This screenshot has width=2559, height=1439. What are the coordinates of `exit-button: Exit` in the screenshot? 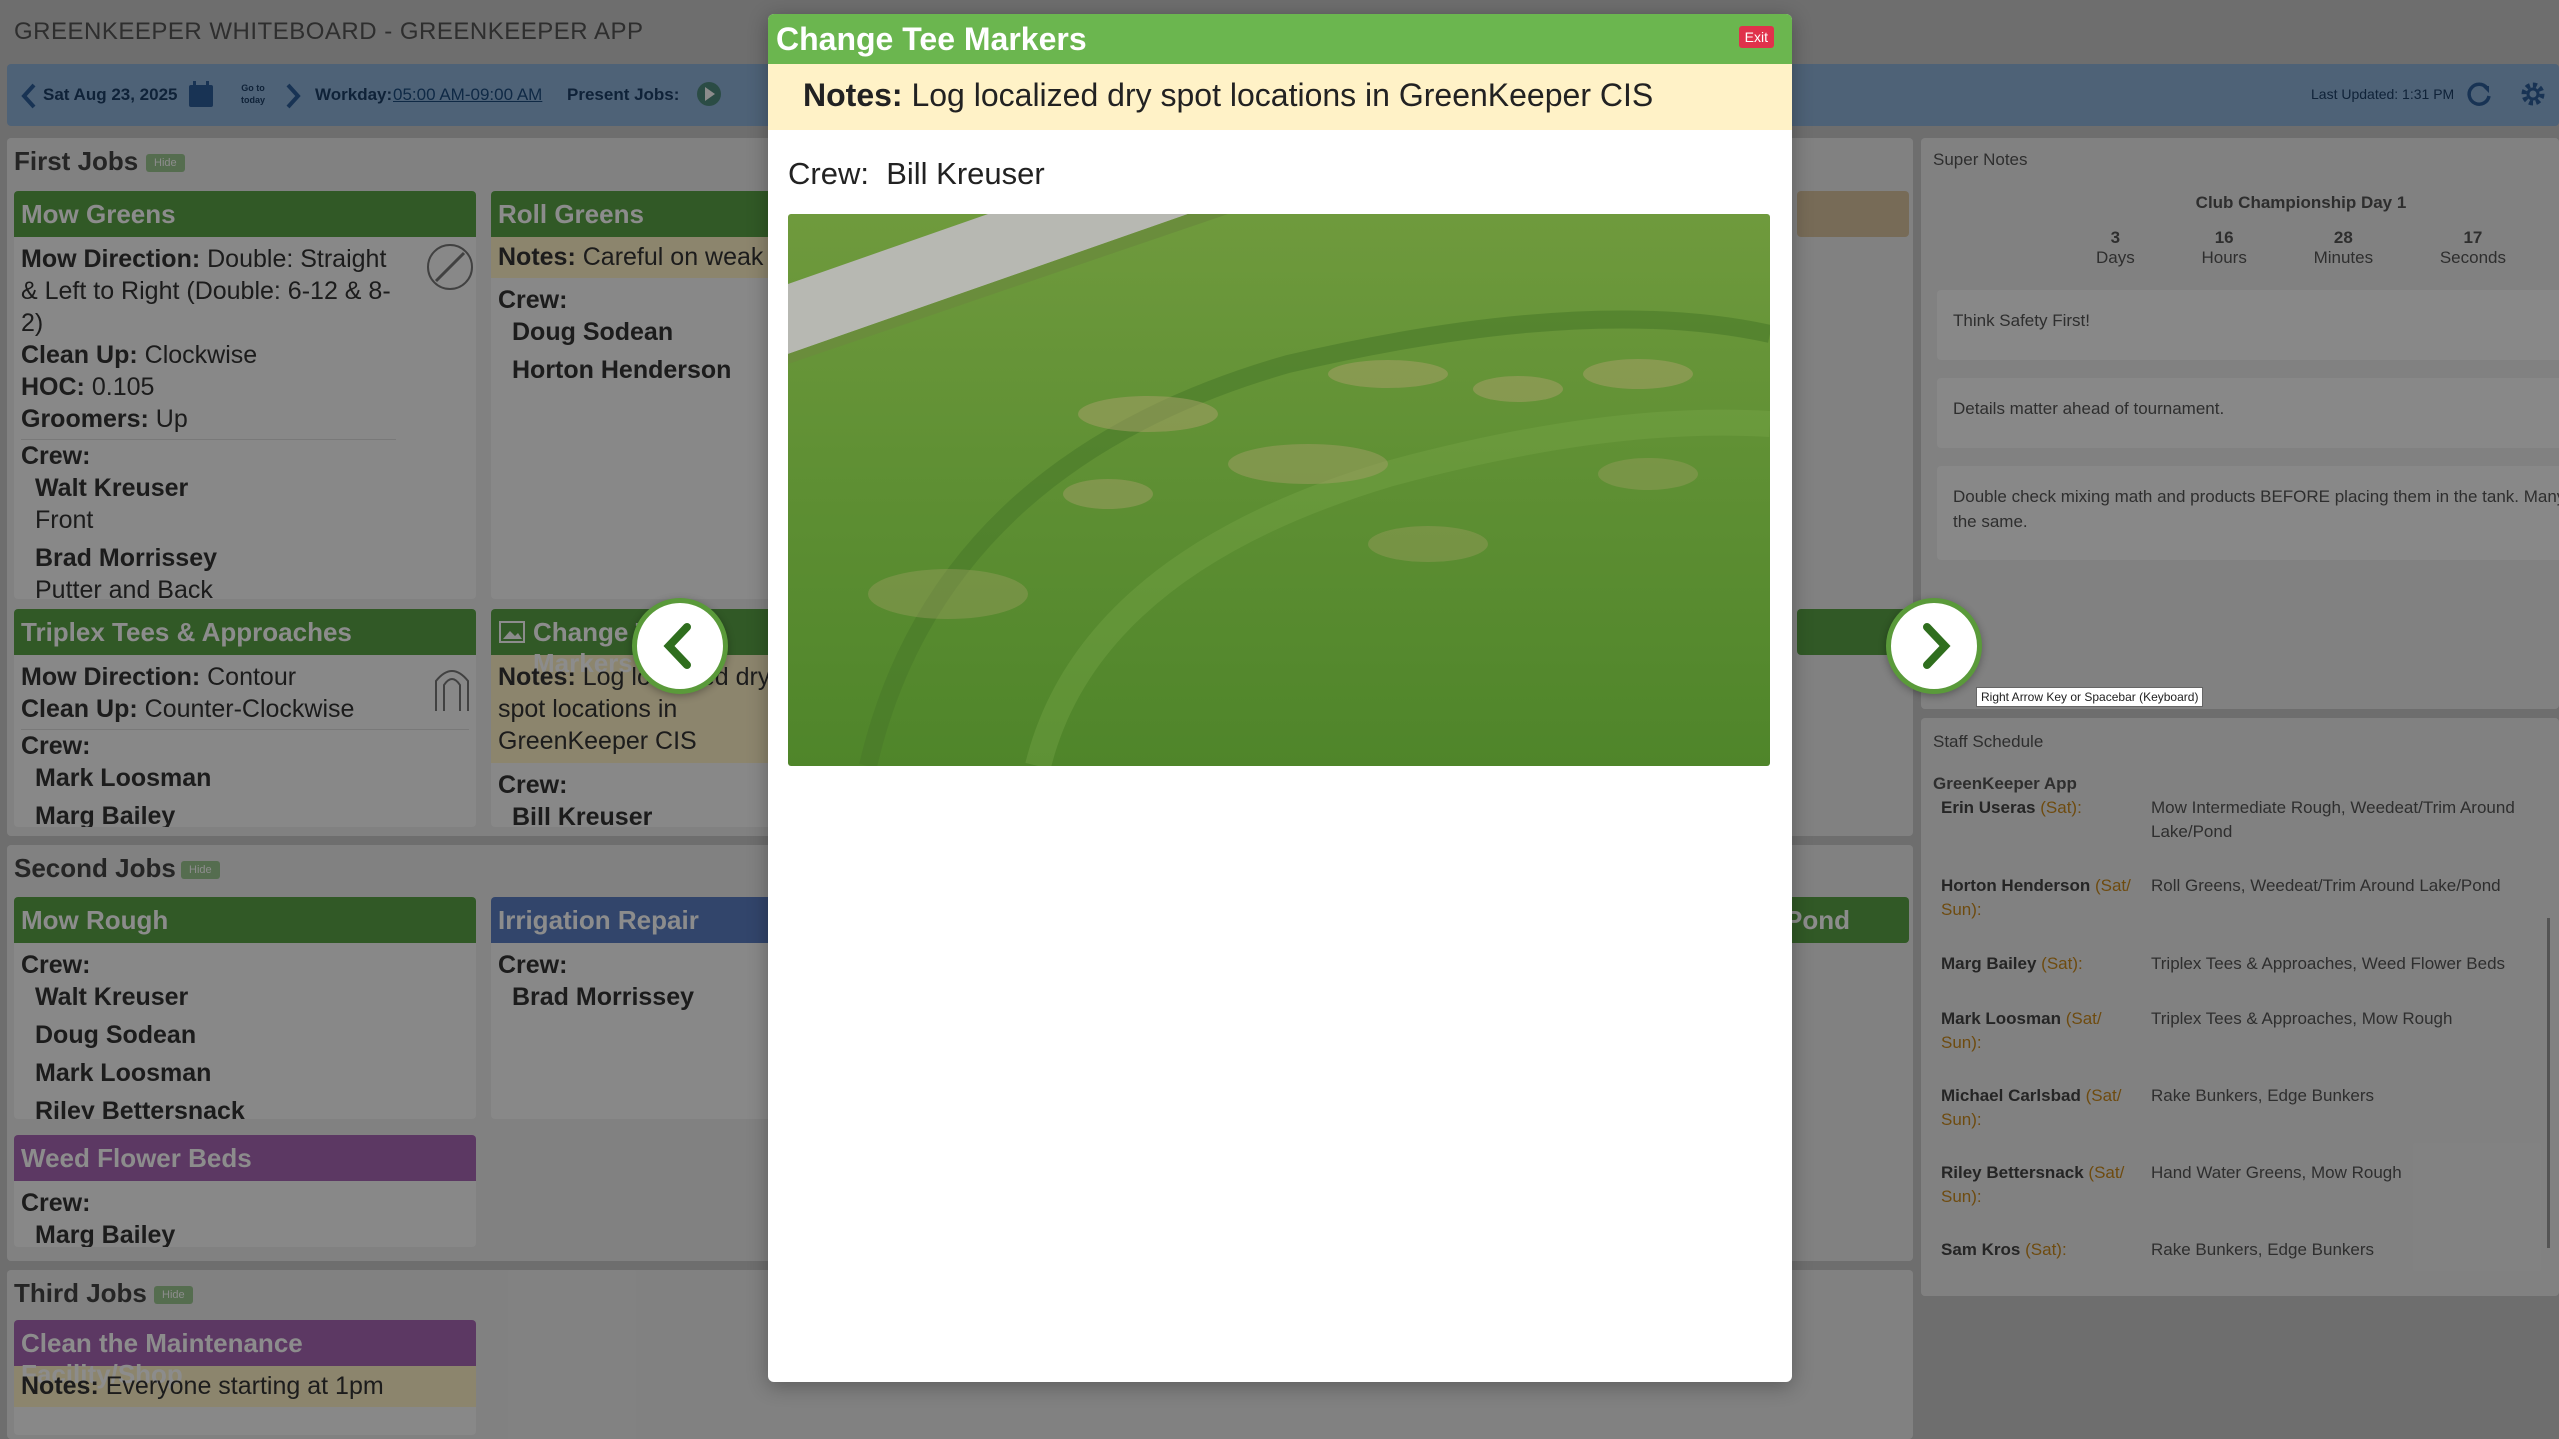 It's located at (1756, 37).